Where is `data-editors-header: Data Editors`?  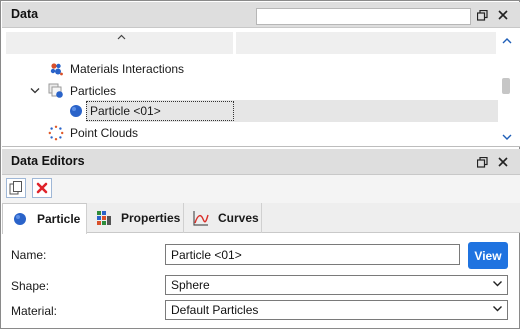
data-editors-header: Data Editors is located at coordinates (261, 162).